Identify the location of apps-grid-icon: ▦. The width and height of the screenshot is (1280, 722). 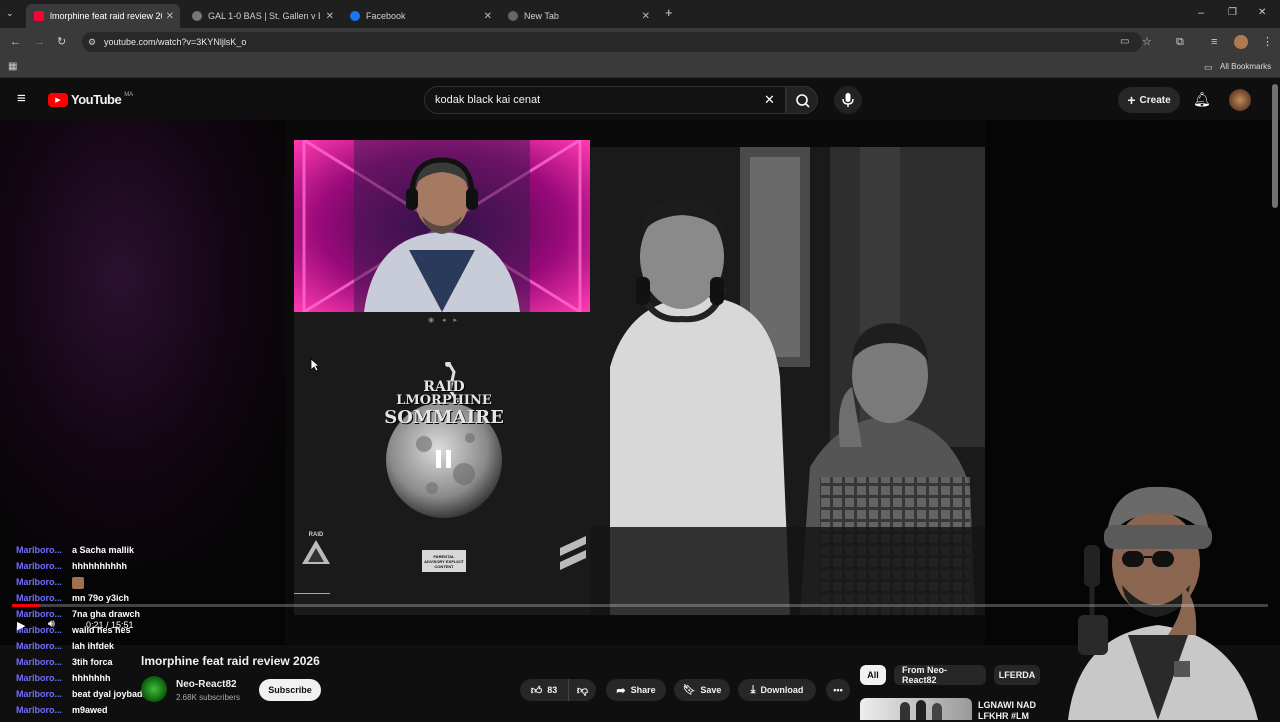
(12, 67).